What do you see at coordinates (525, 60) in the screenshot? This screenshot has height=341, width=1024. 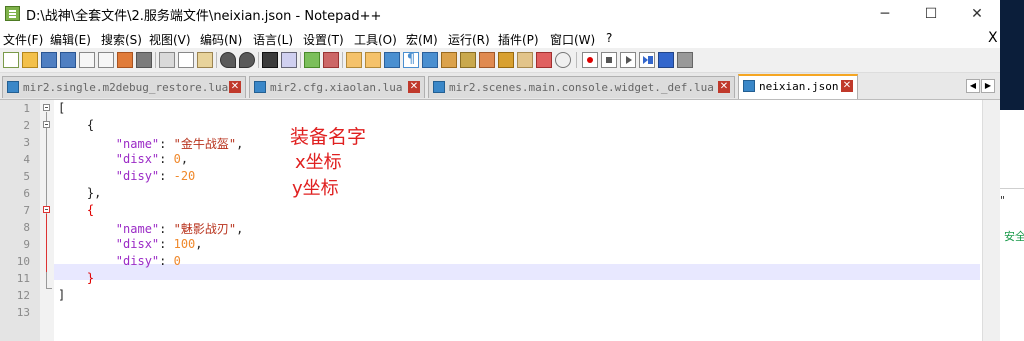 I see `doc-list-icon` at bounding box center [525, 60].